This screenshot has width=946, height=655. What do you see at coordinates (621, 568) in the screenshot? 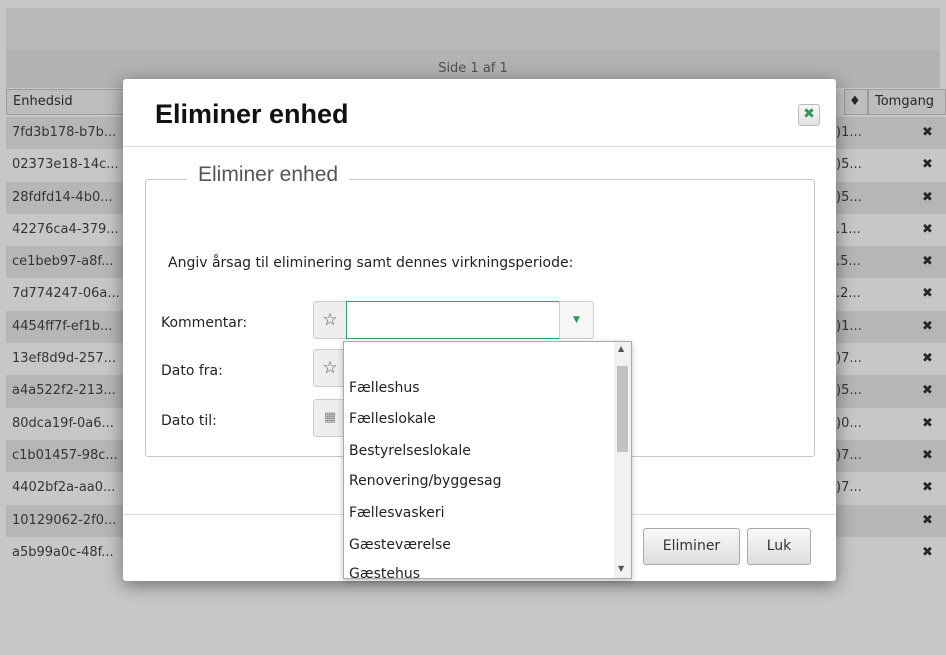
I see `scroll-down-icon: ▼` at bounding box center [621, 568].